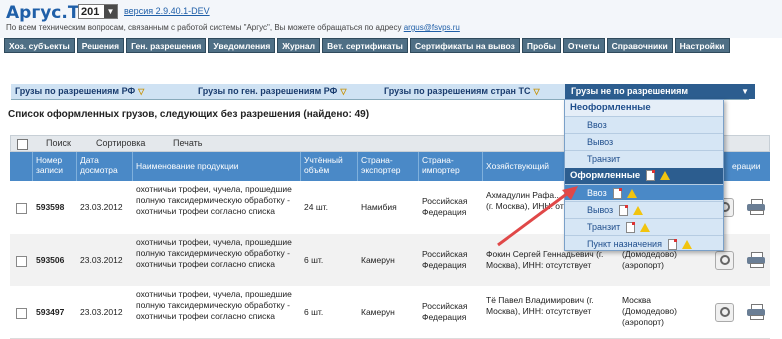 The height and width of the screenshot is (339, 782). I want to click on nav-entities: Хоз. субъекты, so click(39, 45).